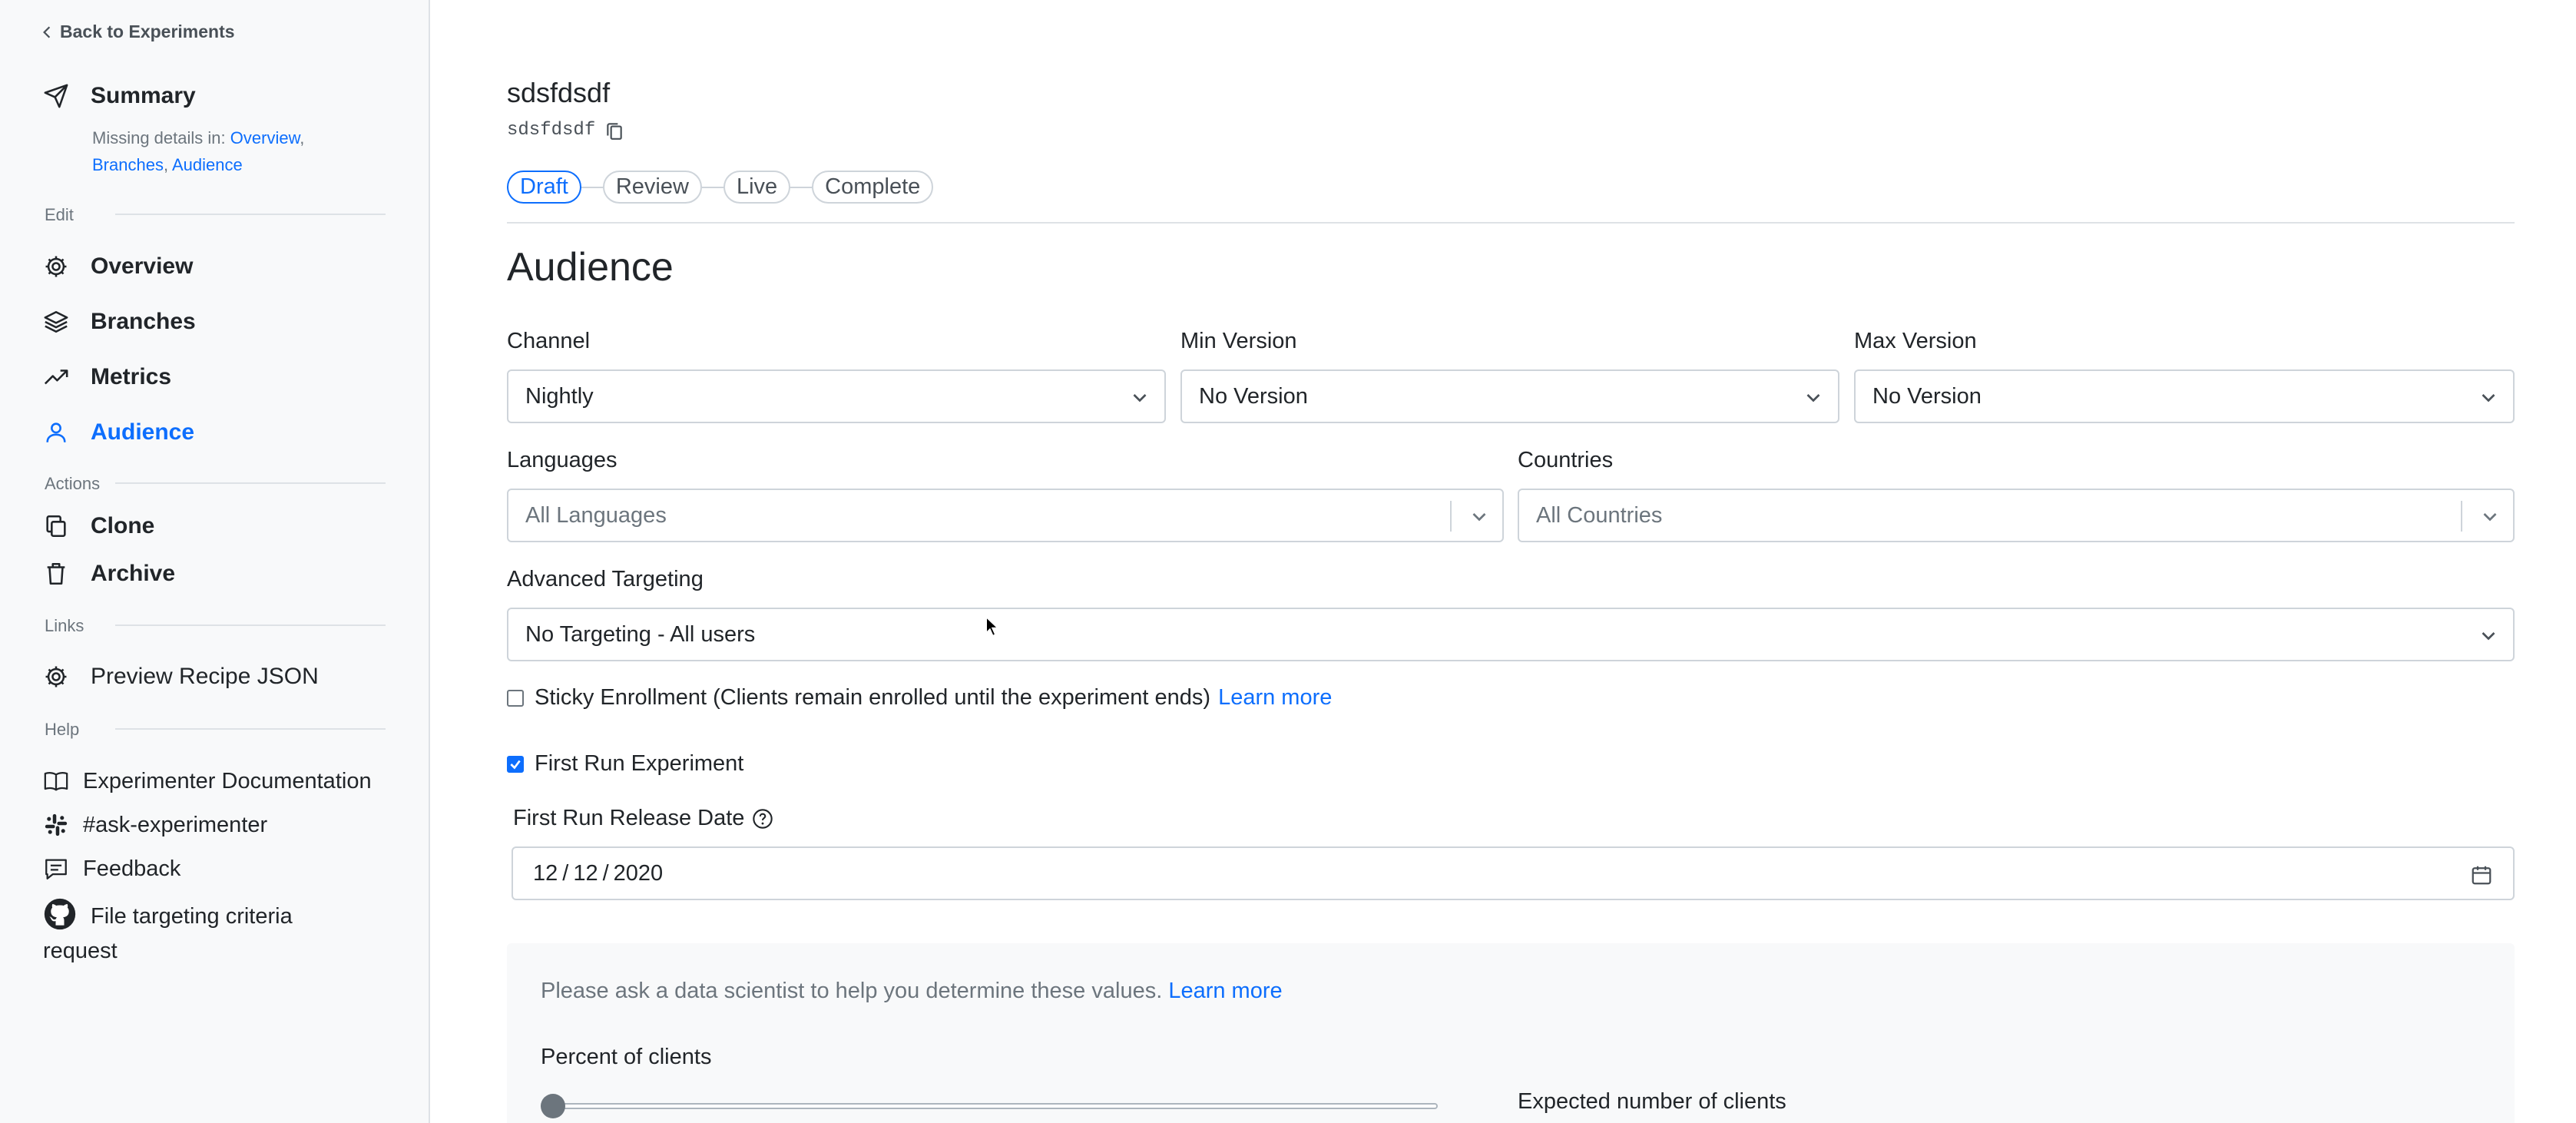  Describe the element at coordinates (1599, 515) in the screenshot. I see `countries-placeholder: All Countries` at that location.